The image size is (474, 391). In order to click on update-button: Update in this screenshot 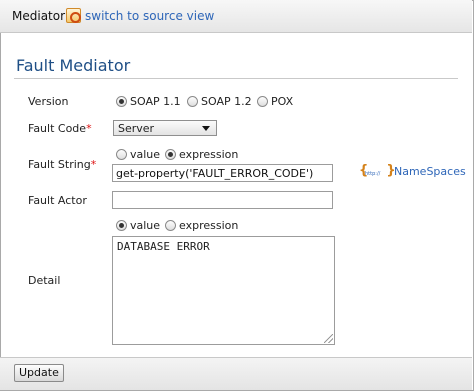, I will do `click(39, 373)`.